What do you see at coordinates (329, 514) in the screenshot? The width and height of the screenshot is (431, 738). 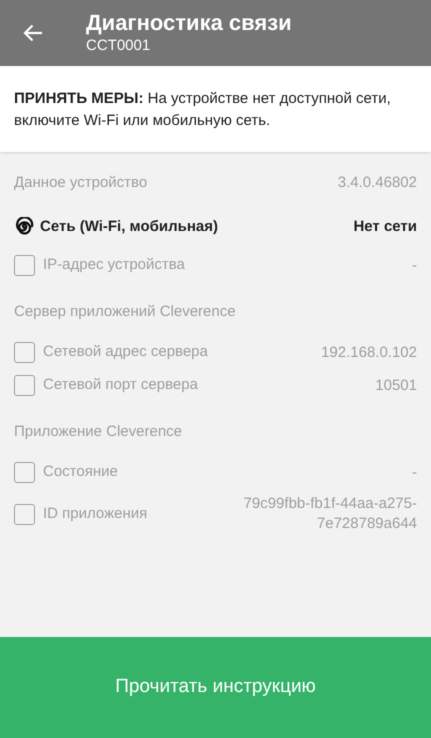 I see `row-value: 79c99fbb-fb1f-44aa-a275-7e728789a644` at bounding box center [329, 514].